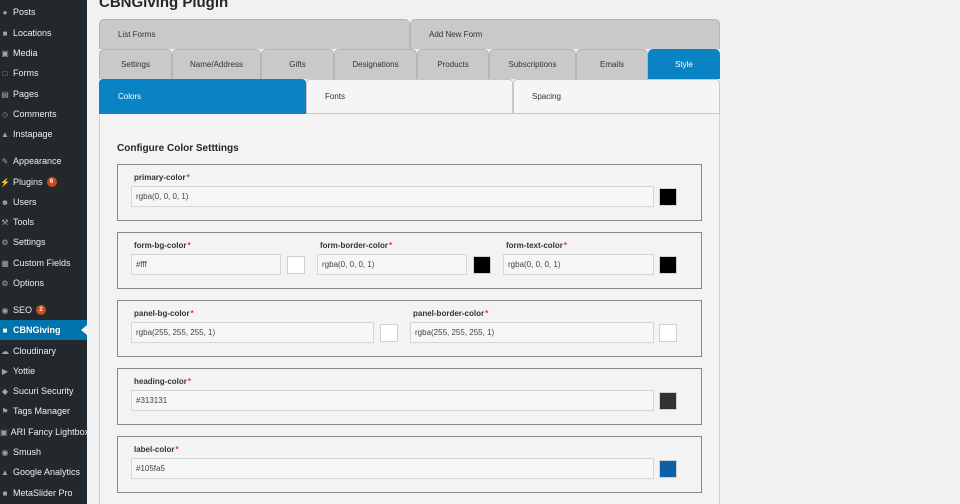  Describe the element at coordinates (43, 73) in the screenshot. I see `sidebar-item-forms: □ Forms` at that location.